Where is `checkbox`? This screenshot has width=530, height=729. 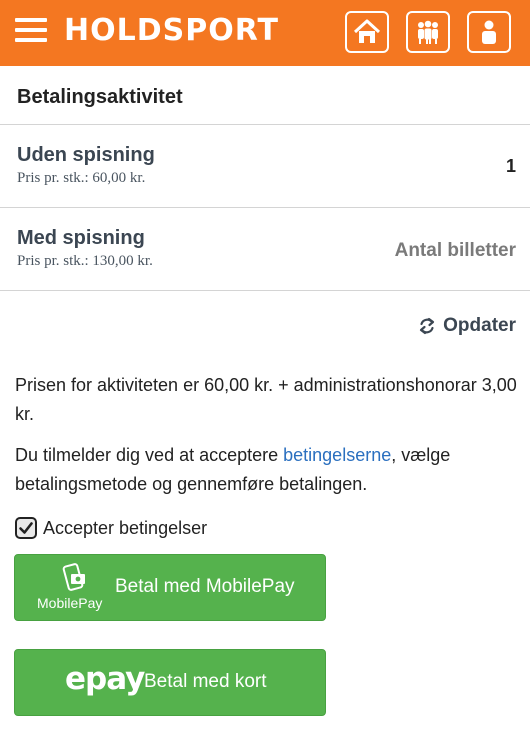
checkbox is located at coordinates (26, 528).